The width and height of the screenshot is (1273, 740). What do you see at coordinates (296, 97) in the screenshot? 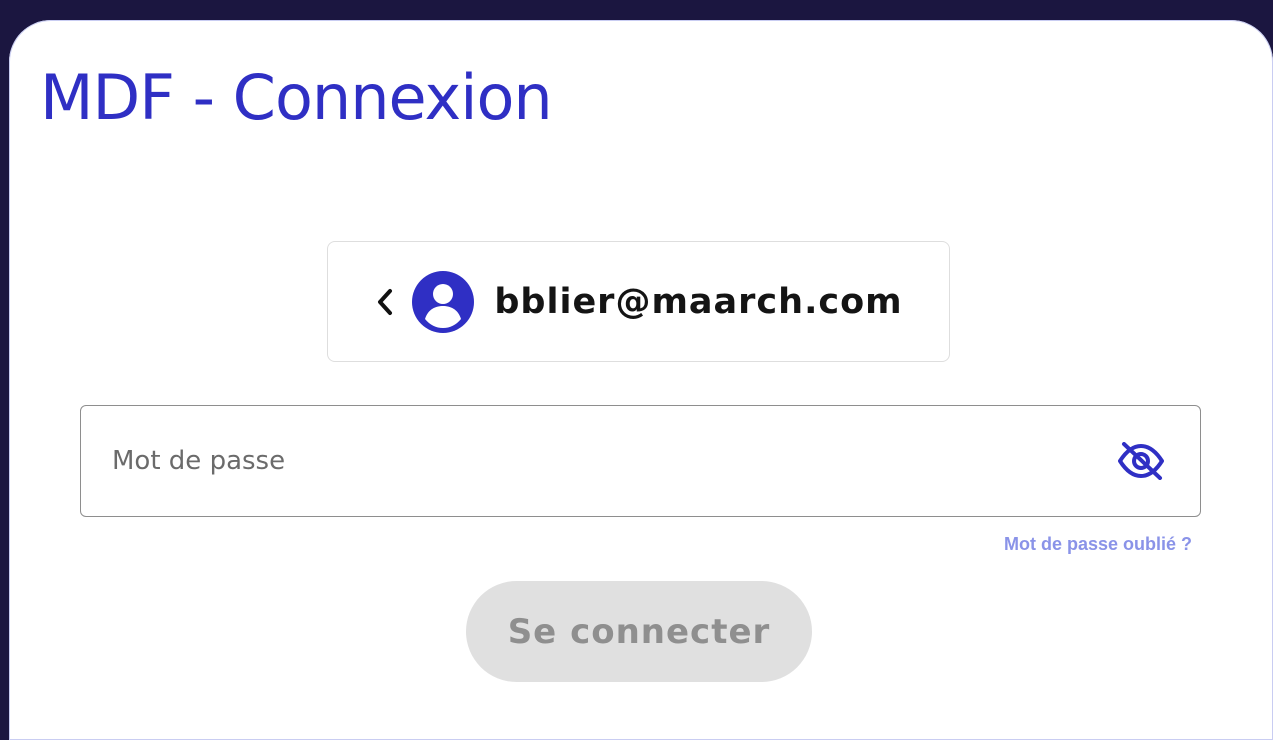
I see `page-title: MDF - Connexion` at bounding box center [296, 97].